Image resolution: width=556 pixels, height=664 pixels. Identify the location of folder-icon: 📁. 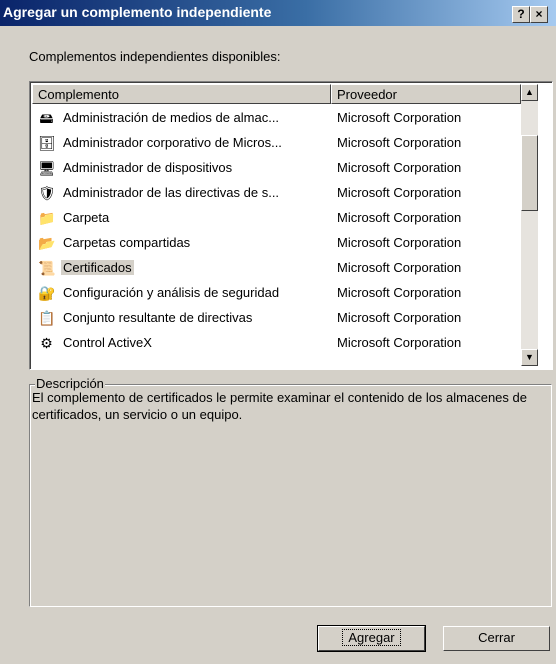
(47, 218).